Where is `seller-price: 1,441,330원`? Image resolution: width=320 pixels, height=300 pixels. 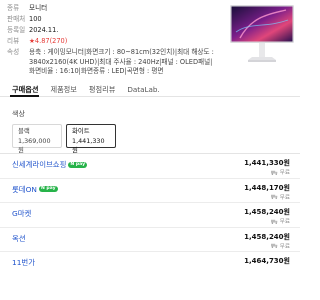
seller-price: 1,441,330원 is located at coordinates (267, 163).